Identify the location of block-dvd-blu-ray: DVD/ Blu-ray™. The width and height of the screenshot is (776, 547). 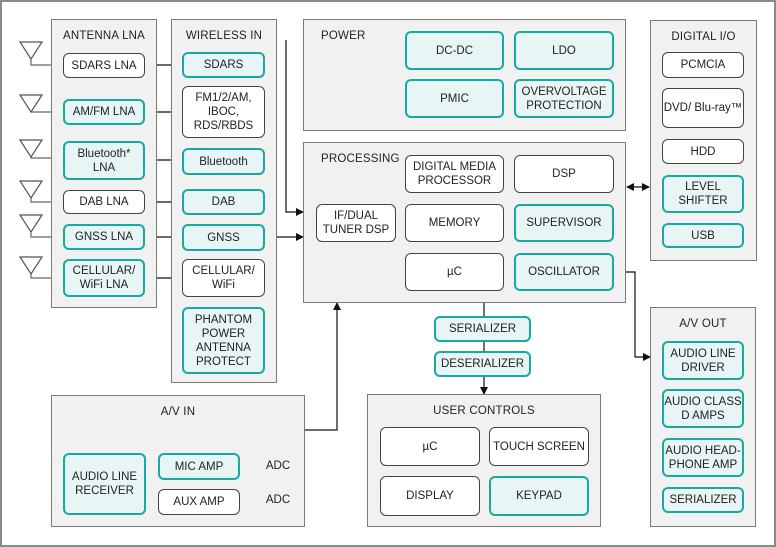
(703, 108).